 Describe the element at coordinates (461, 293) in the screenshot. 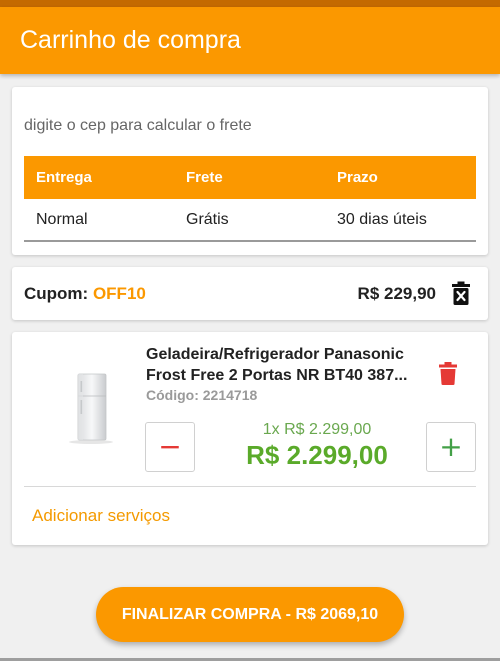

I see `trash-icon` at that location.